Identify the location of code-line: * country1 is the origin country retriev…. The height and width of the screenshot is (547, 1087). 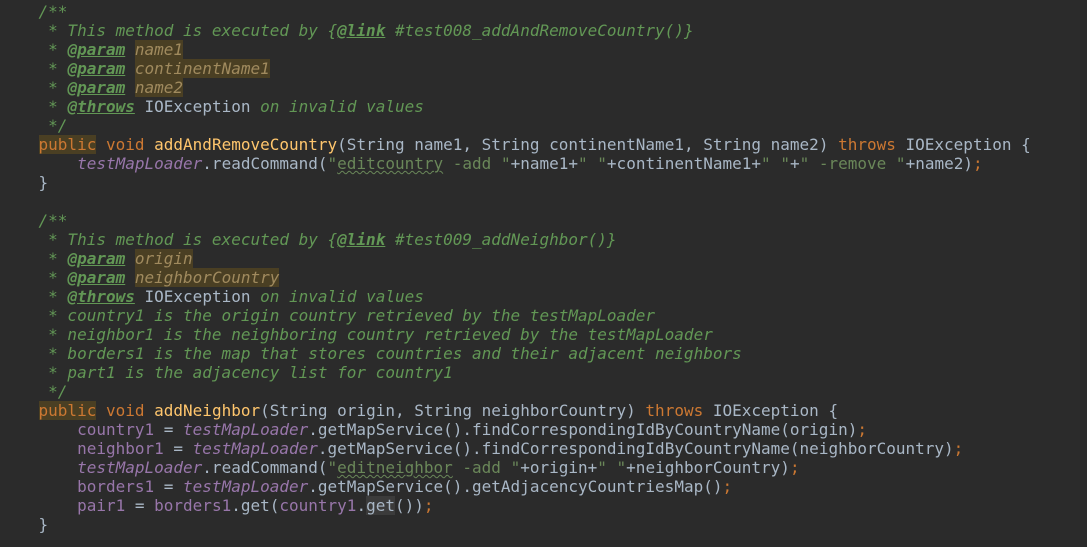
(543, 315).